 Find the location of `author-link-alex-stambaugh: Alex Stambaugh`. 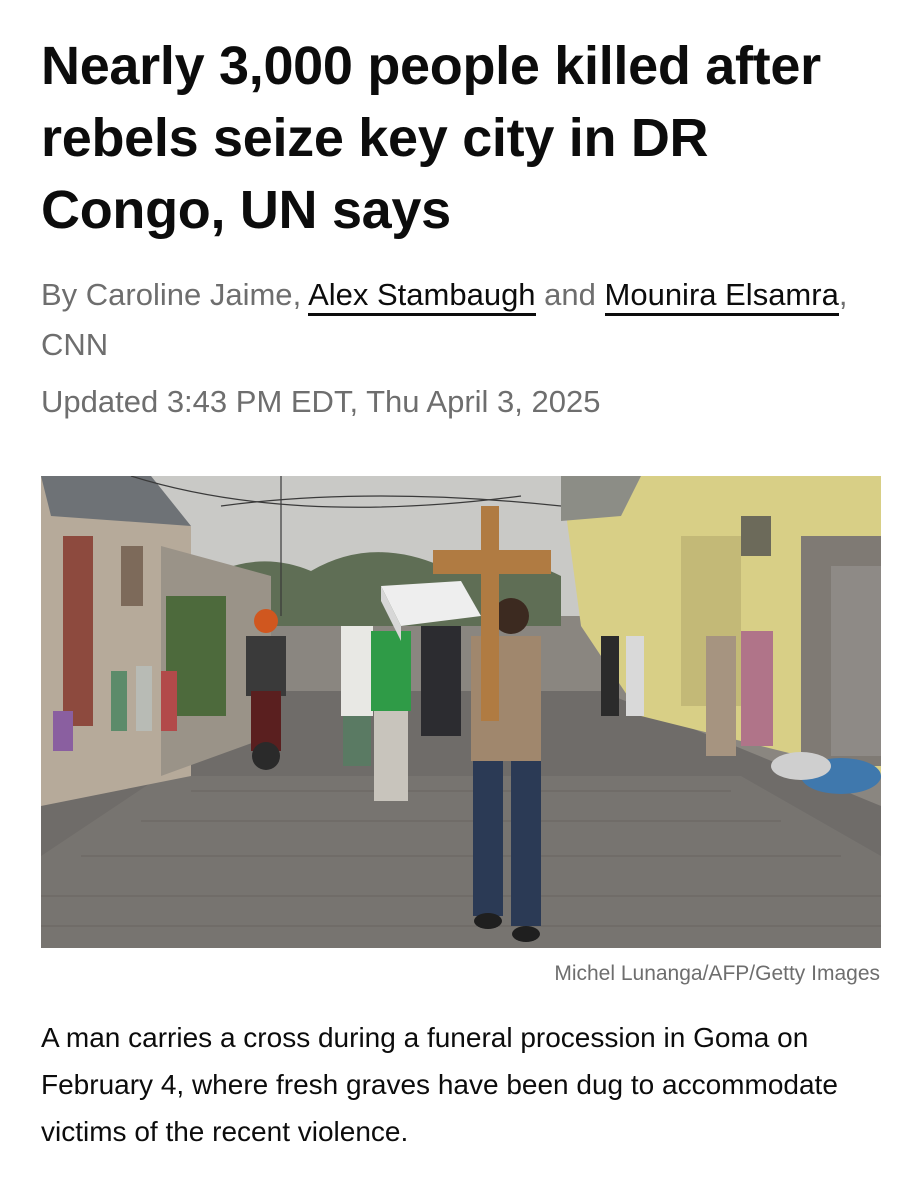

author-link-alex-stambaugh: Alex Stambaugh is located at coordinates (422, 296).